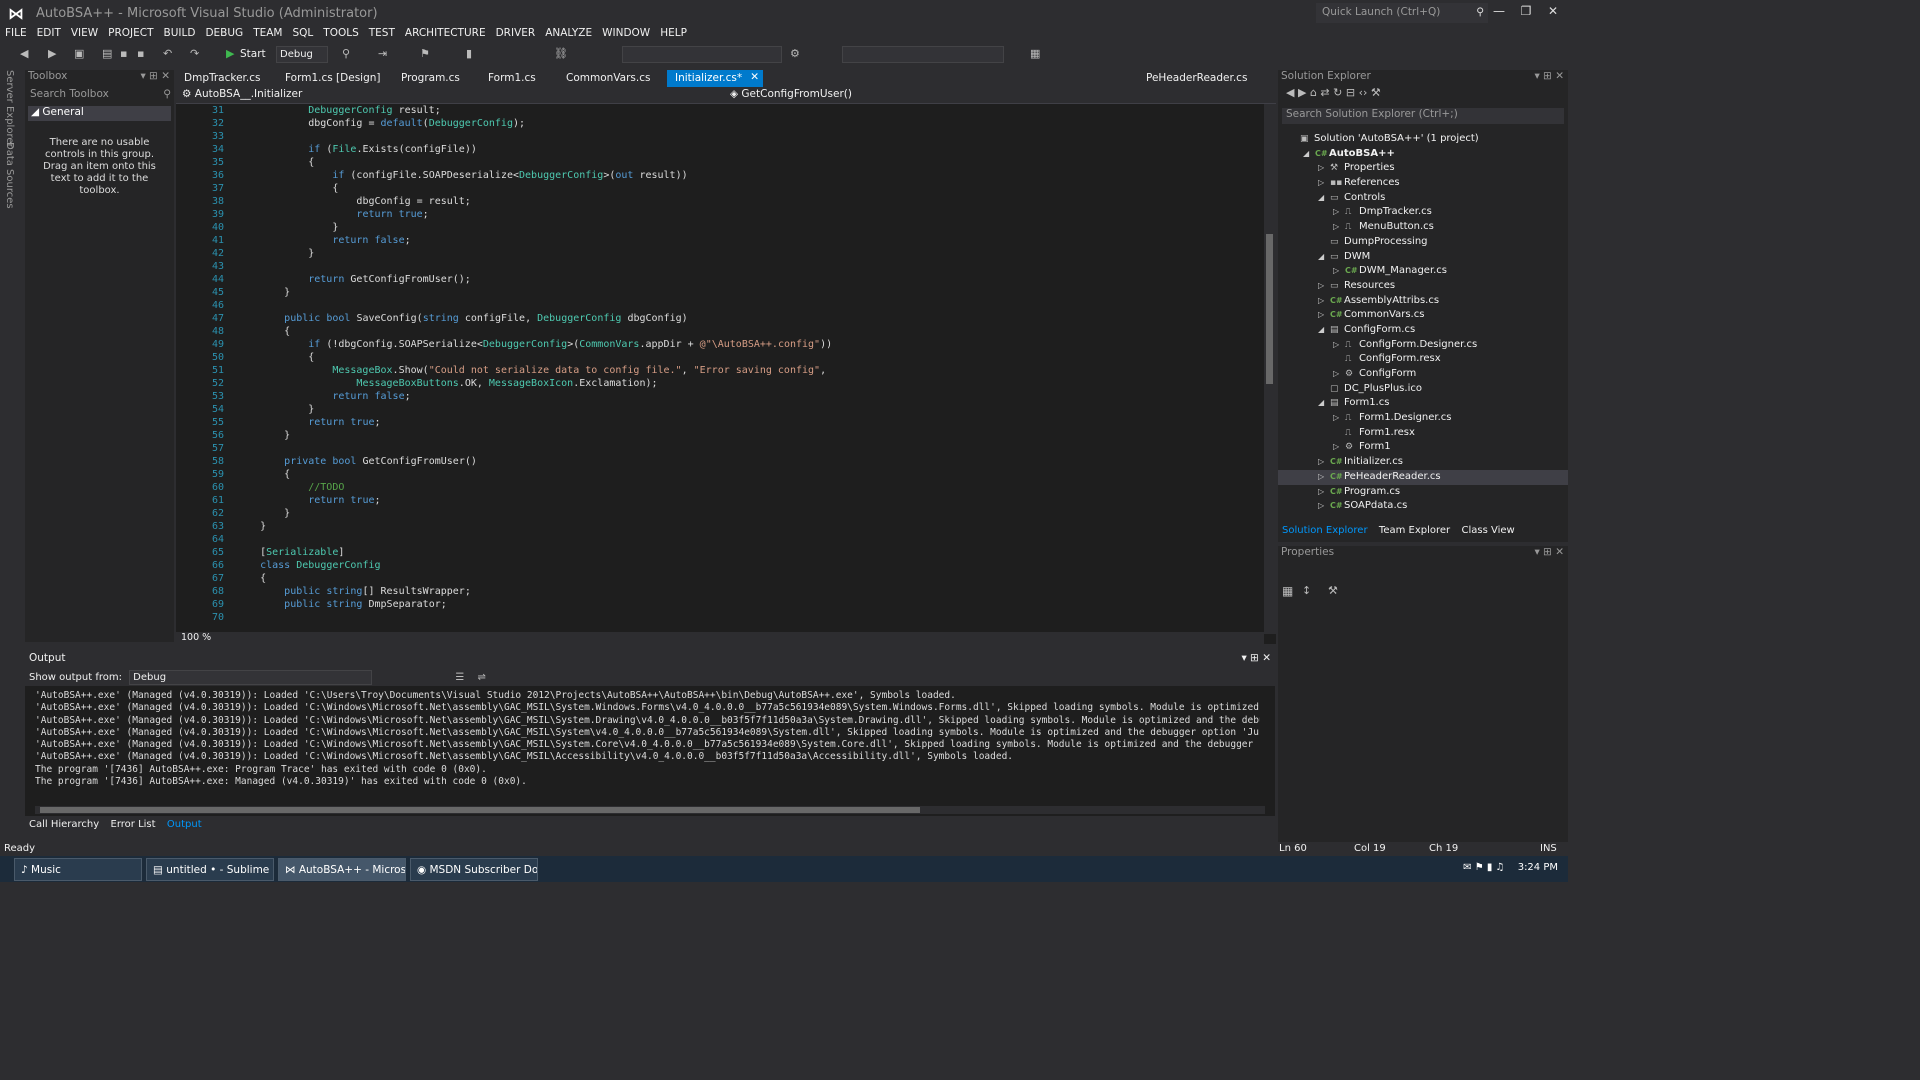  I want to click on code-line: if (File.Exists(configFile)), so click(746, 149).